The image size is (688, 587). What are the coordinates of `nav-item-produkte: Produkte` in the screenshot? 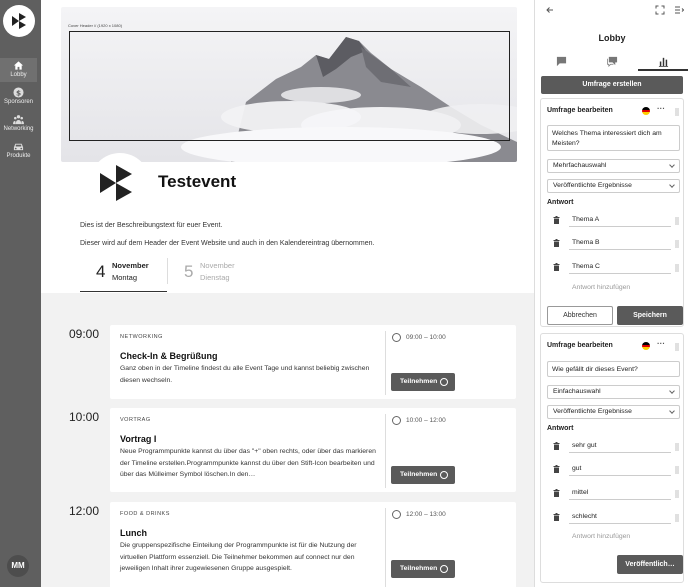 It's located at (18, 151).